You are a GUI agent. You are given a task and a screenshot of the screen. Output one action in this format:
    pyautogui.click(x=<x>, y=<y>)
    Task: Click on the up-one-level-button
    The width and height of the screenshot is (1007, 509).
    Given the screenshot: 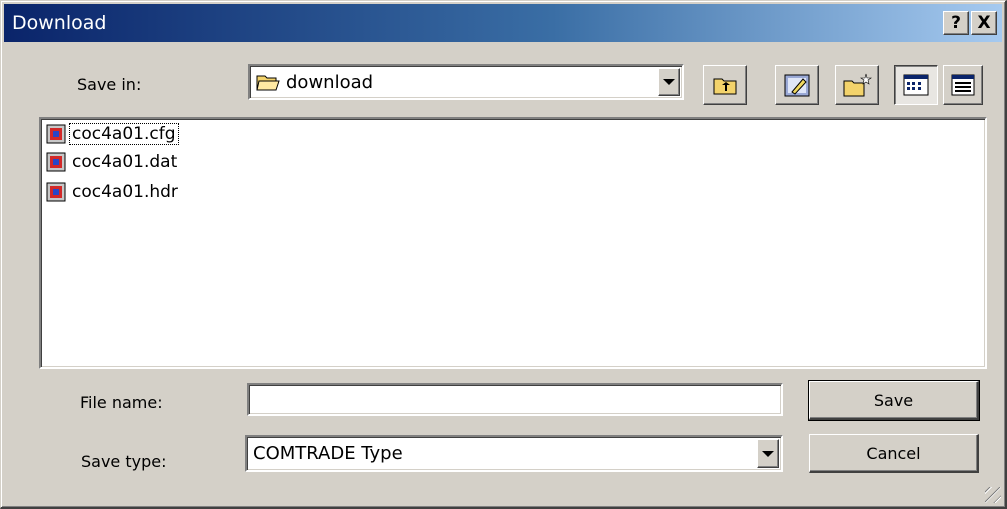 What is the action you would take?
    pyautogui.click(x=725, y=85)
    